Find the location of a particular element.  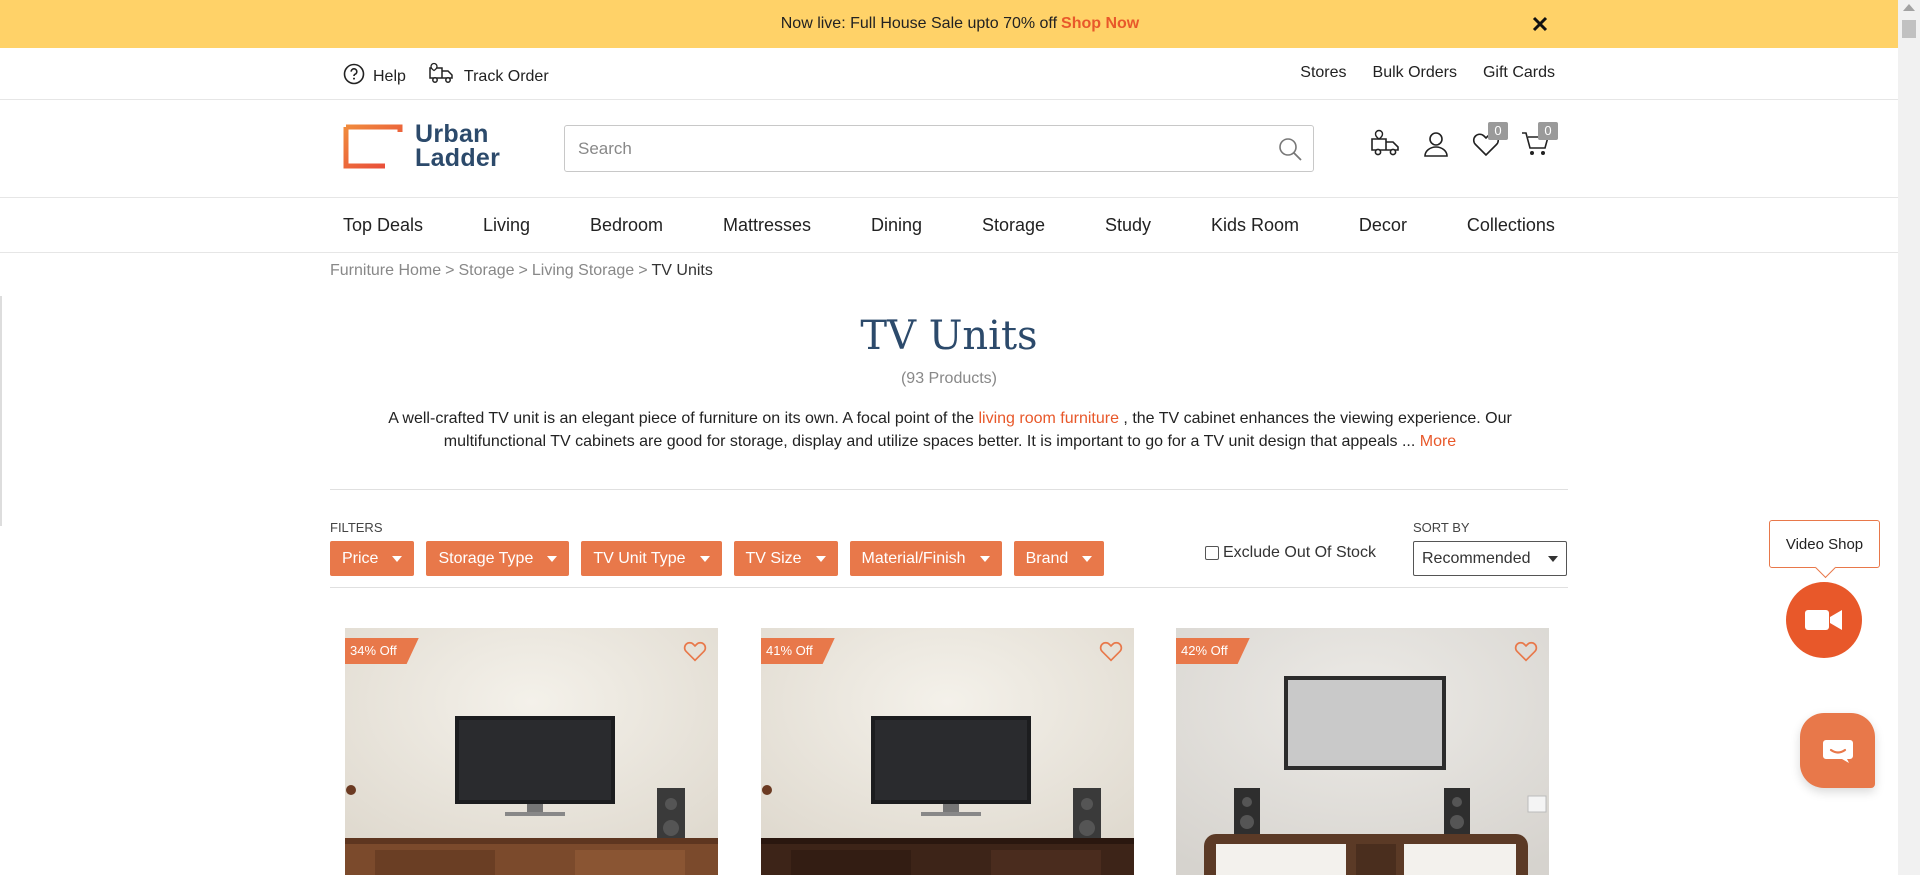

nav-item-dining: Dining is located at coordinates (896, 225).